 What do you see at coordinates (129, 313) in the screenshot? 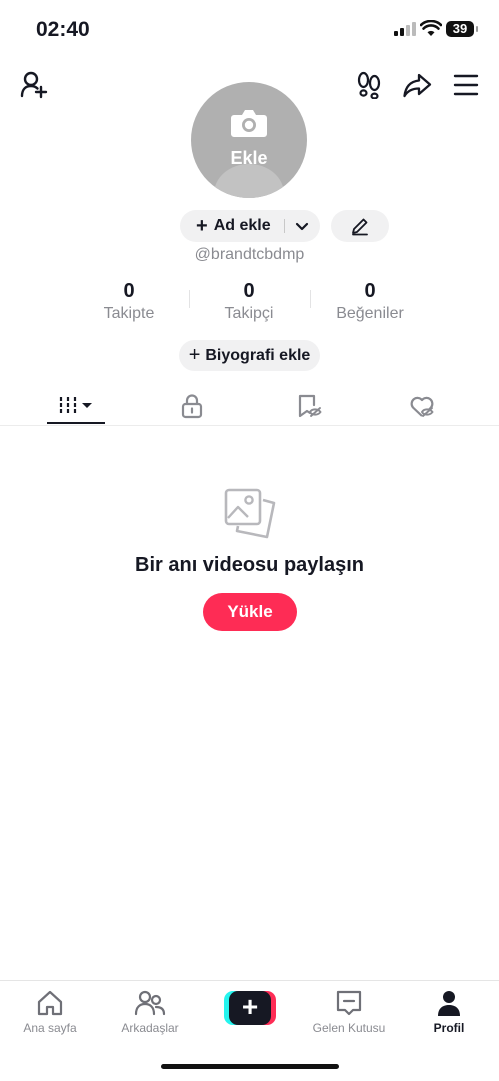
I see `following-label: Takipte` at bounding box center [129, 313].